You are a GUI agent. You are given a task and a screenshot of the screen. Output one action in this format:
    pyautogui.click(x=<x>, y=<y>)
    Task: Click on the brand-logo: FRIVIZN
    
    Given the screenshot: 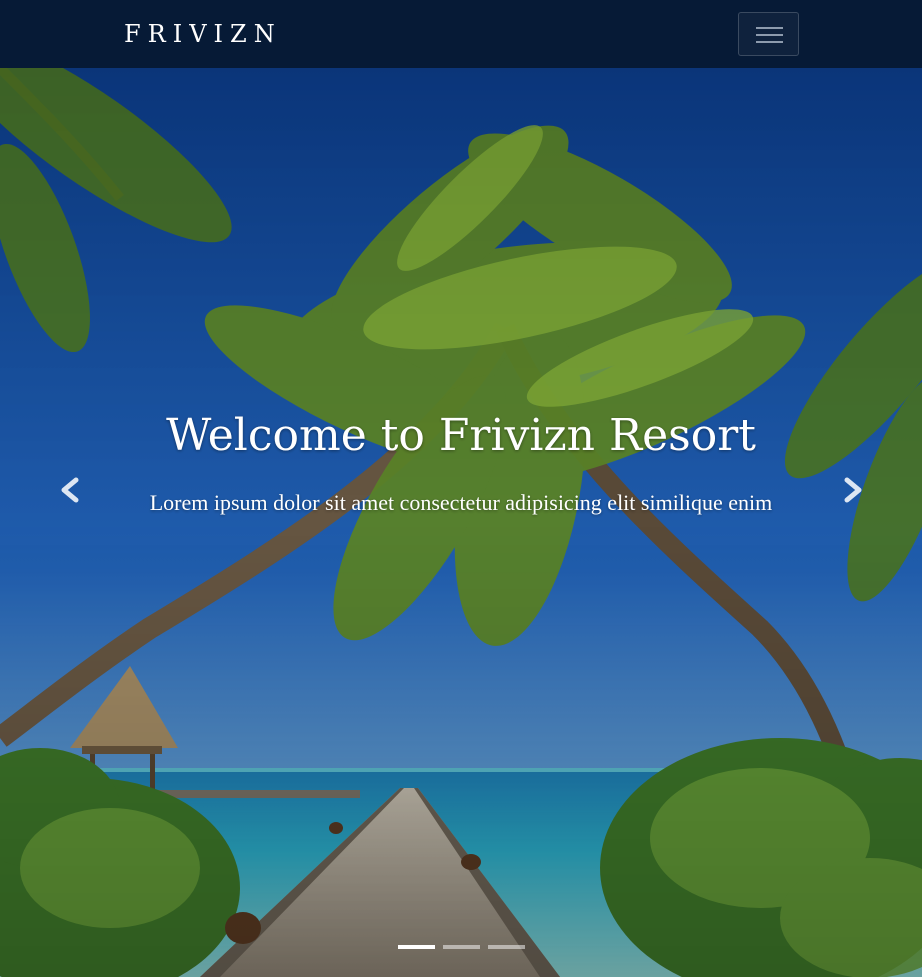 What is the action you would take?
    pyautogui.click(x=203, y=34)
    